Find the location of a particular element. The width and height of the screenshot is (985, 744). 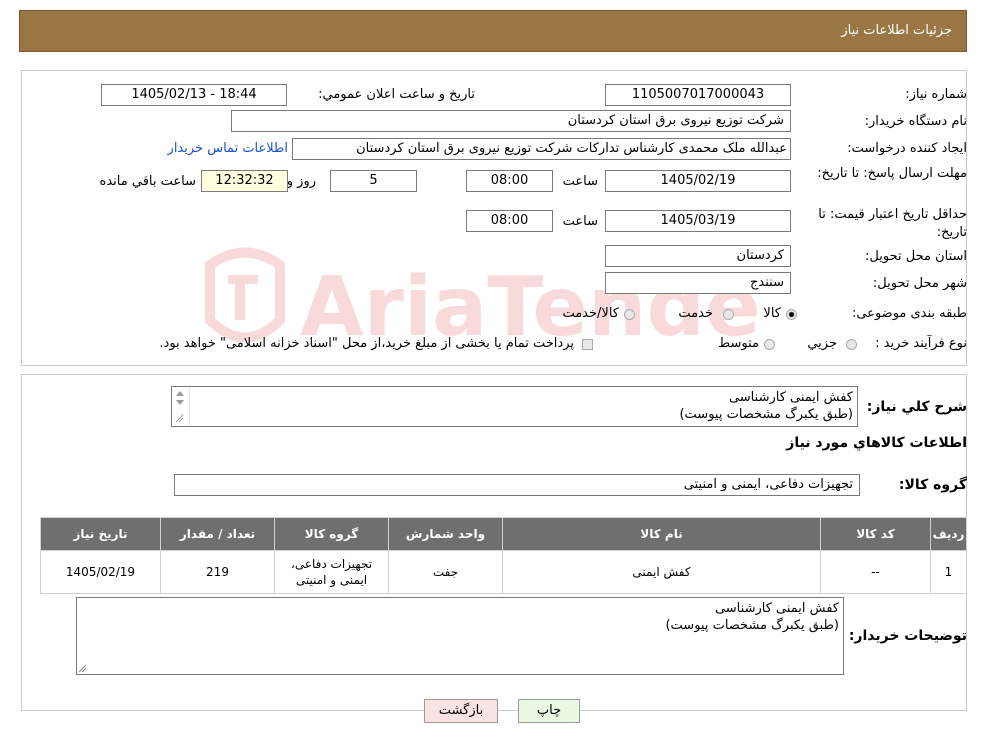

category-label: طبقه بندی موضوعی: is located at coordinates (909, 313).